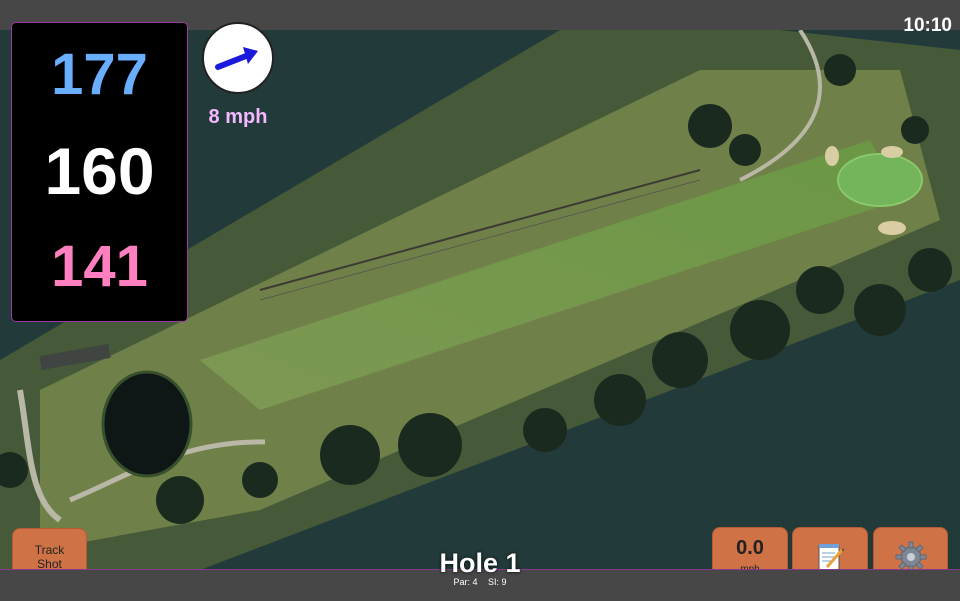 This screenshot has height=601, width=960. I want to click on track-shot-label: Track Shot, so click(49, 557).